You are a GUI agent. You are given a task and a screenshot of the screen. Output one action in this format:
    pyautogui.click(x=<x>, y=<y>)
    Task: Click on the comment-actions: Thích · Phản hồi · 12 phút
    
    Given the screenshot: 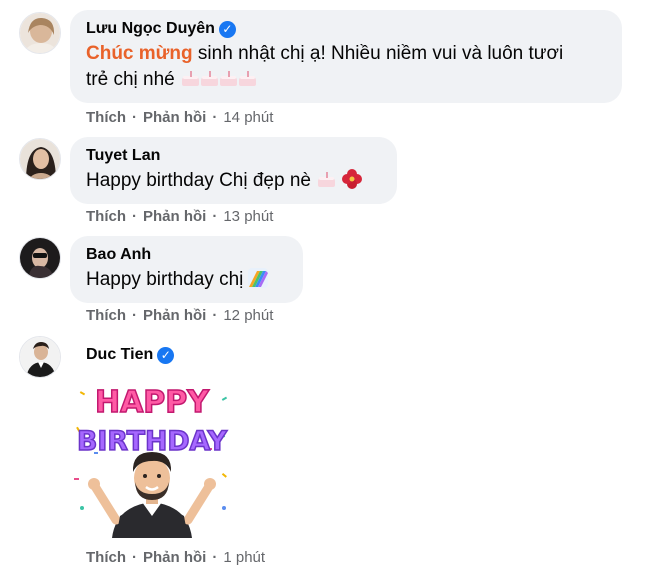 What is the action you would take?
    pyautogui.click(x=179, y=315)
    